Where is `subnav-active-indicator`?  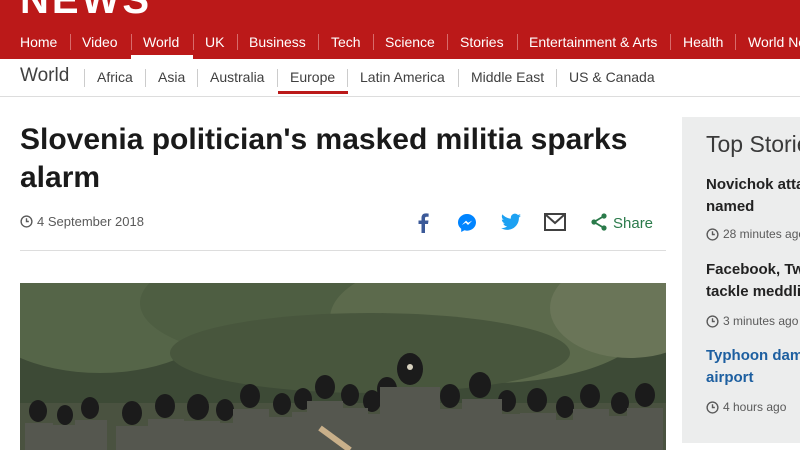
subnav-active-indicator is located at coordinates (313, 92).